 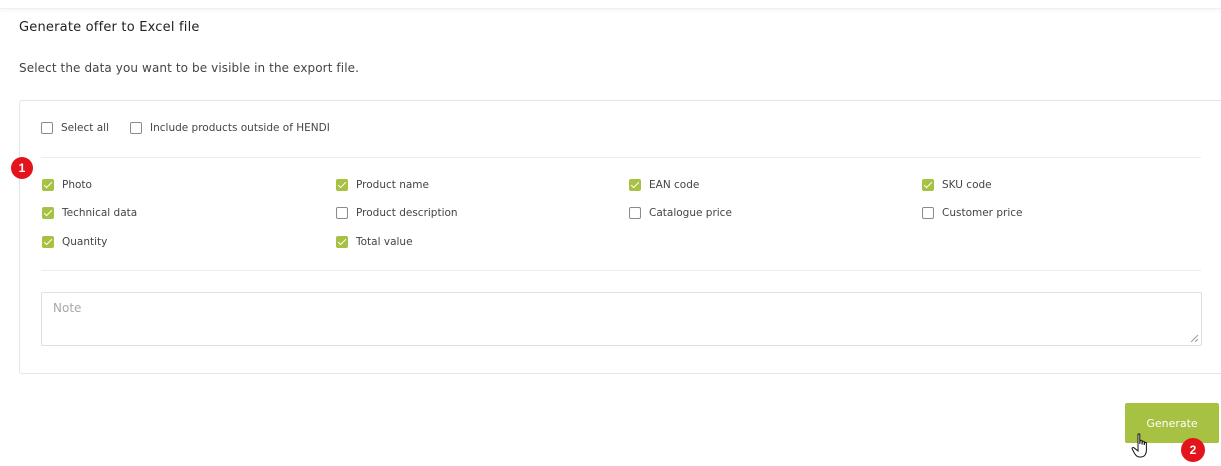 What do you see at coordinates (1193, 450) in the screenshot?
I see `step-2-badge: 2` at bounding box center [1193, 450].